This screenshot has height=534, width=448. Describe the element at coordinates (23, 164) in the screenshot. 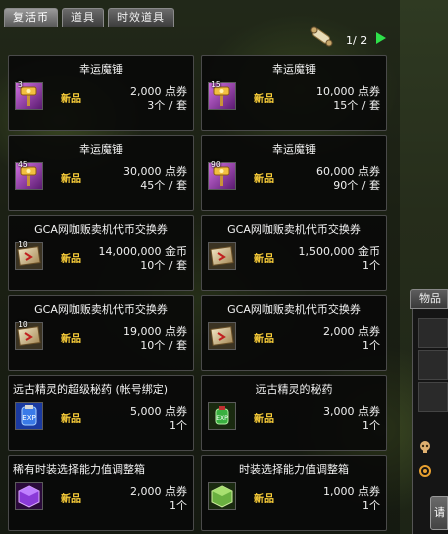

I see `icon-quantity: 45` at that location.